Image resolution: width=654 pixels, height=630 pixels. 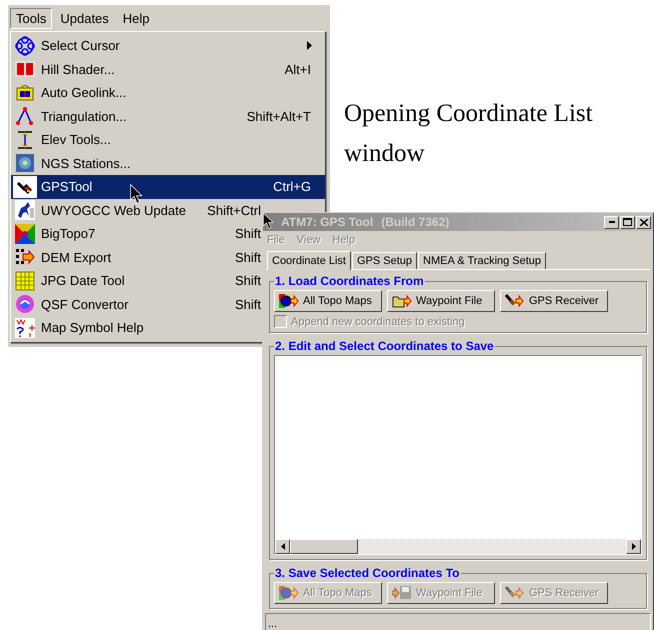 I want to click on left-arrow-icon, so click(x=282, y=546).